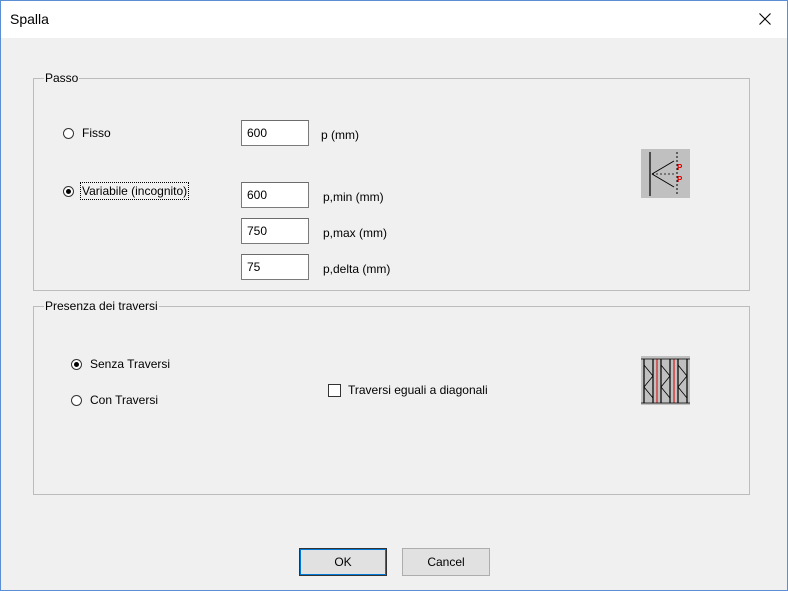 The height and width of the screenshot is (591, 788). Describe the element at coordinates (665, 380) in the screenshot. I see `rack-frame-icon` at that location.